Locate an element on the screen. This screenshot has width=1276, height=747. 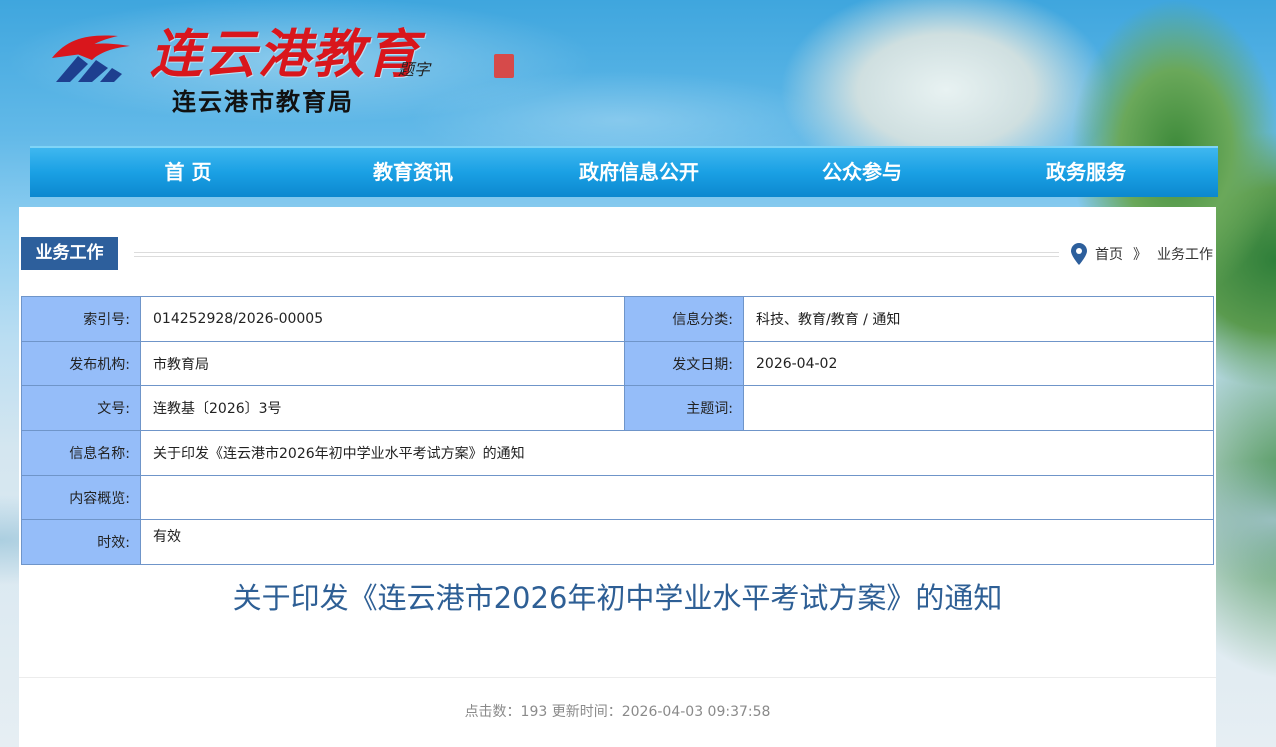
seal-stamp-icon is located at coordinates (504, 66).